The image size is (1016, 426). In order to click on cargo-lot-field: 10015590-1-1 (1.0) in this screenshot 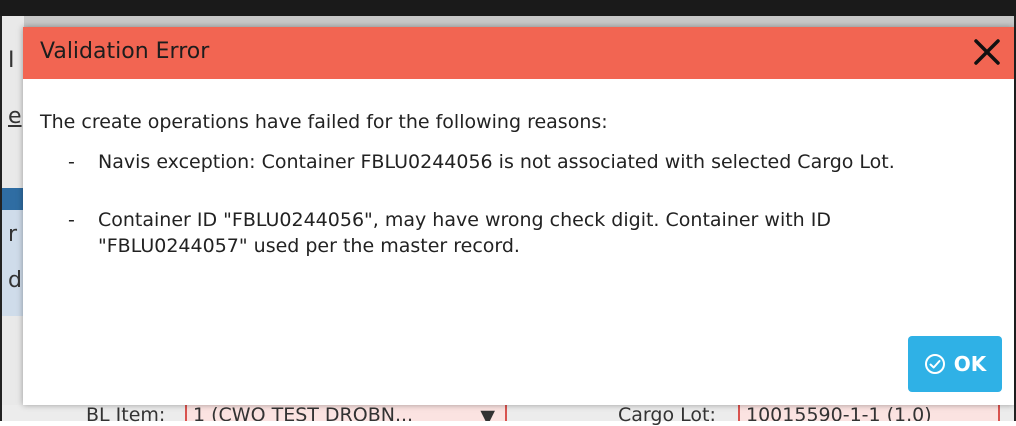, I will do `click(869, 412)`.